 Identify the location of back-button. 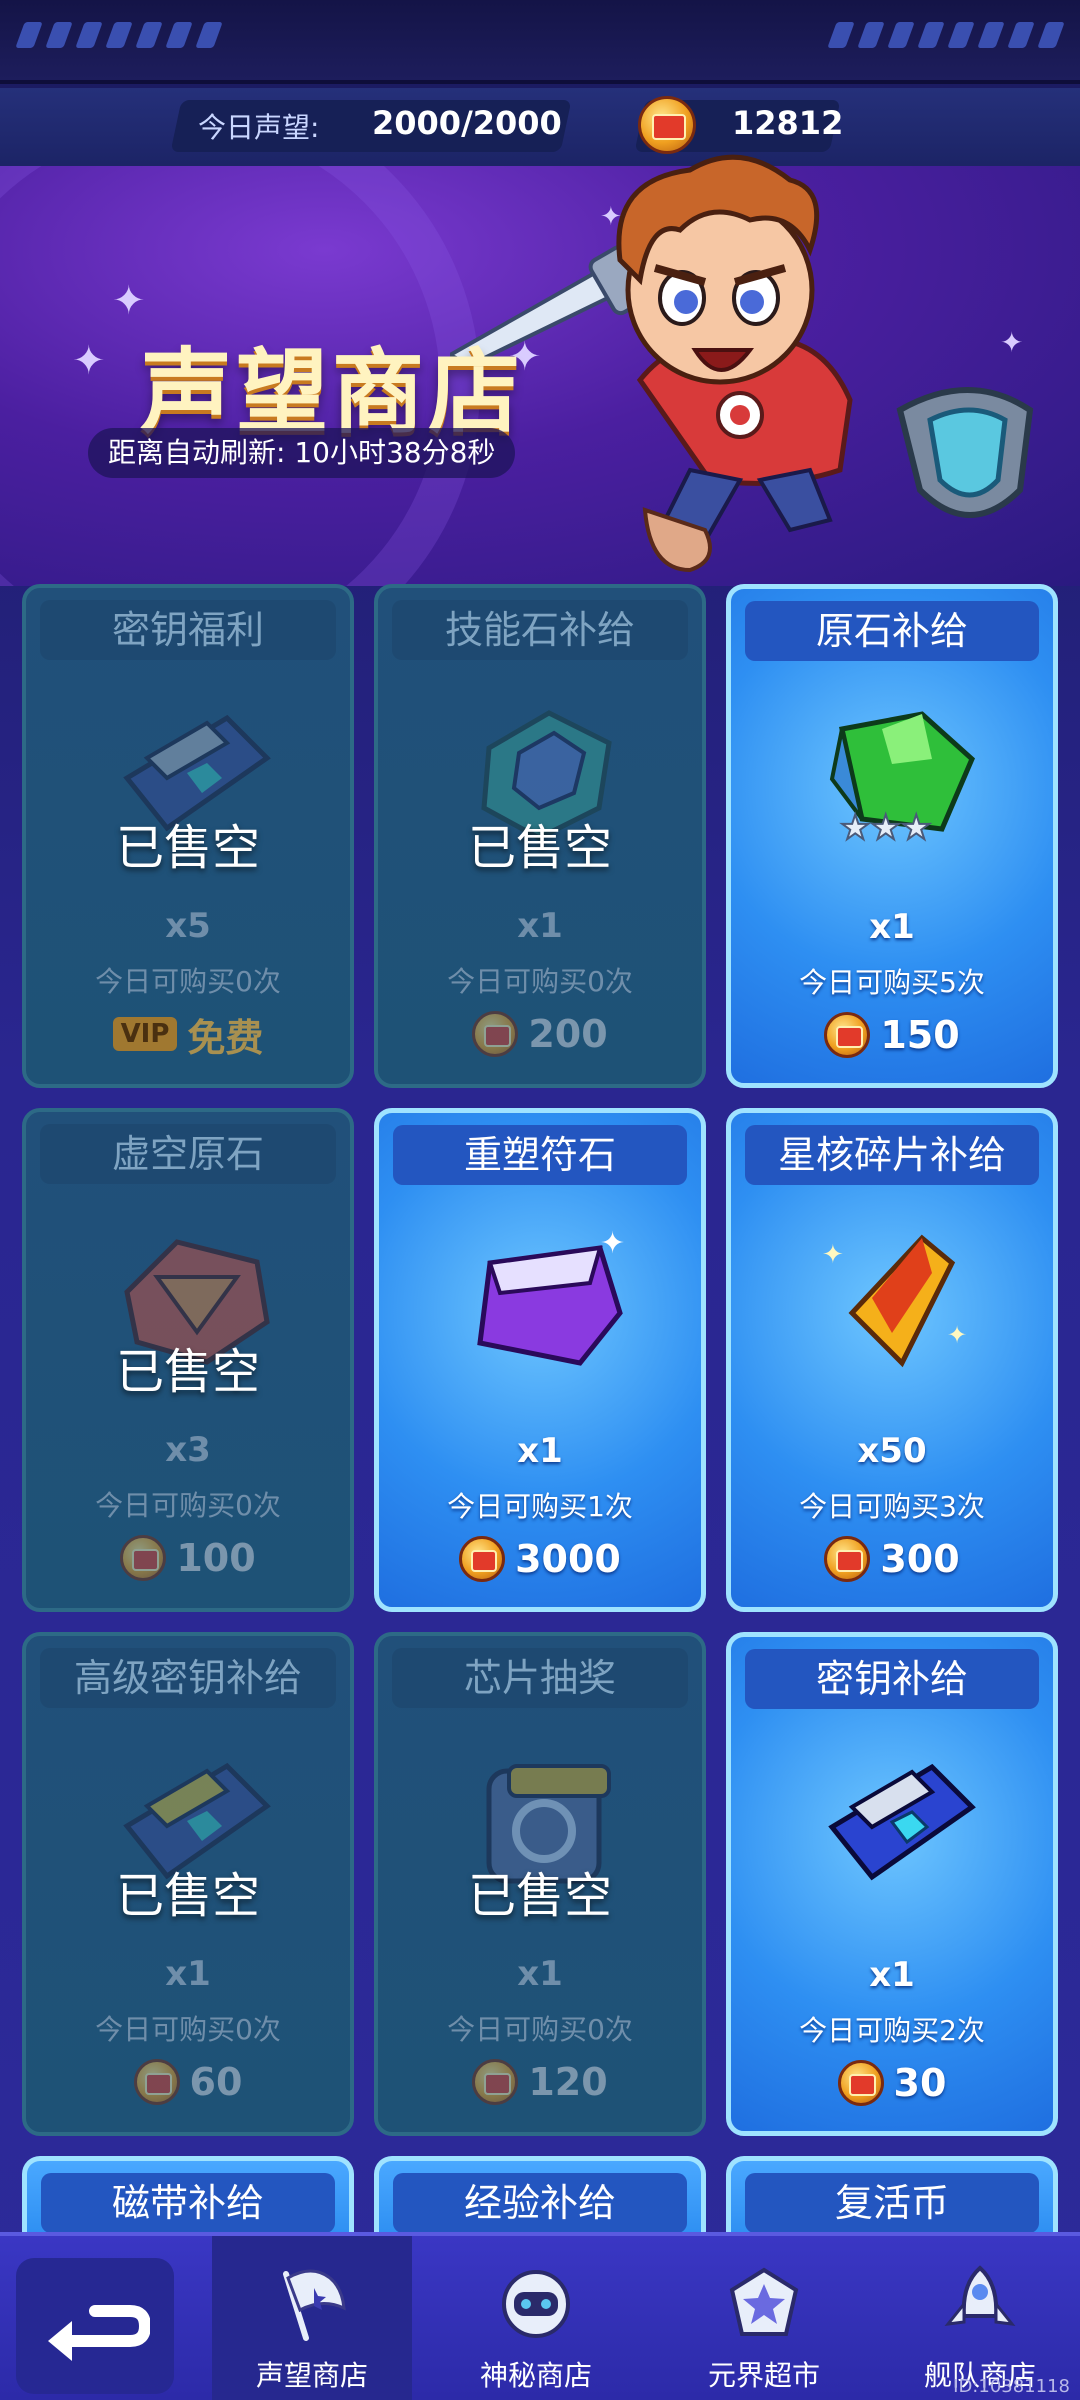
(95, 2326).